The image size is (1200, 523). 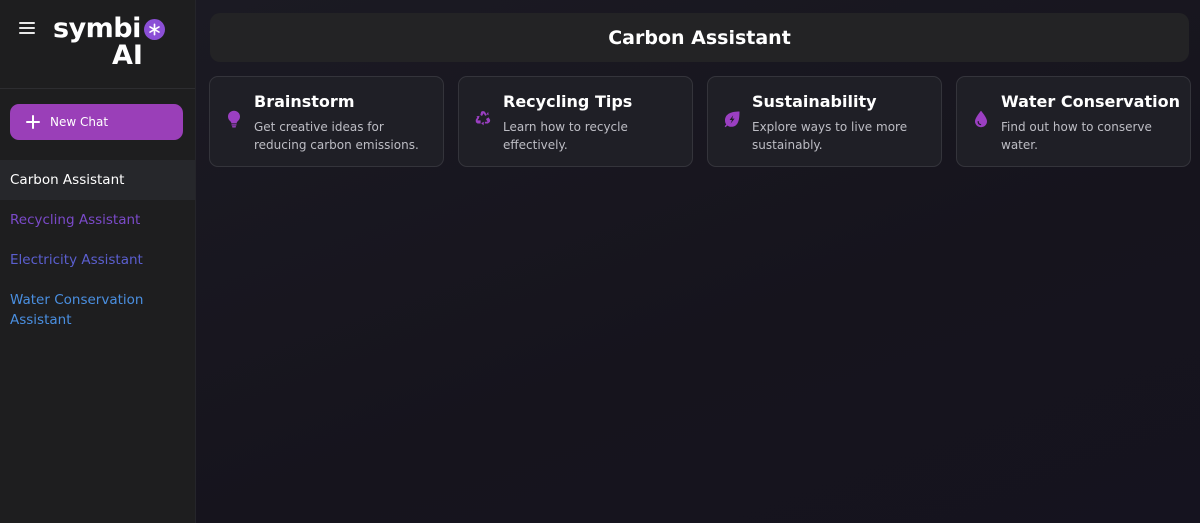 I want to click on sparkle-icon, so click(x=154, y=29).